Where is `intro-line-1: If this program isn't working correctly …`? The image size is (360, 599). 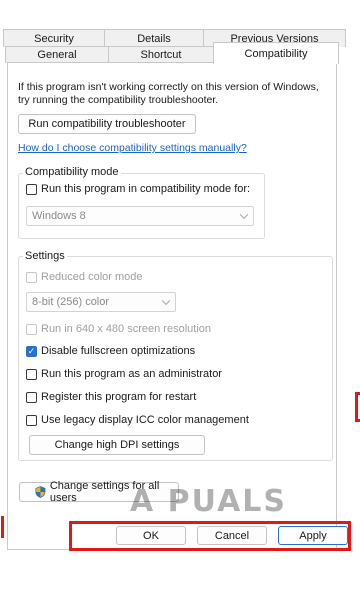
intro-line-1: If this program isn't working correctly … is located at coordinates (168, 87).